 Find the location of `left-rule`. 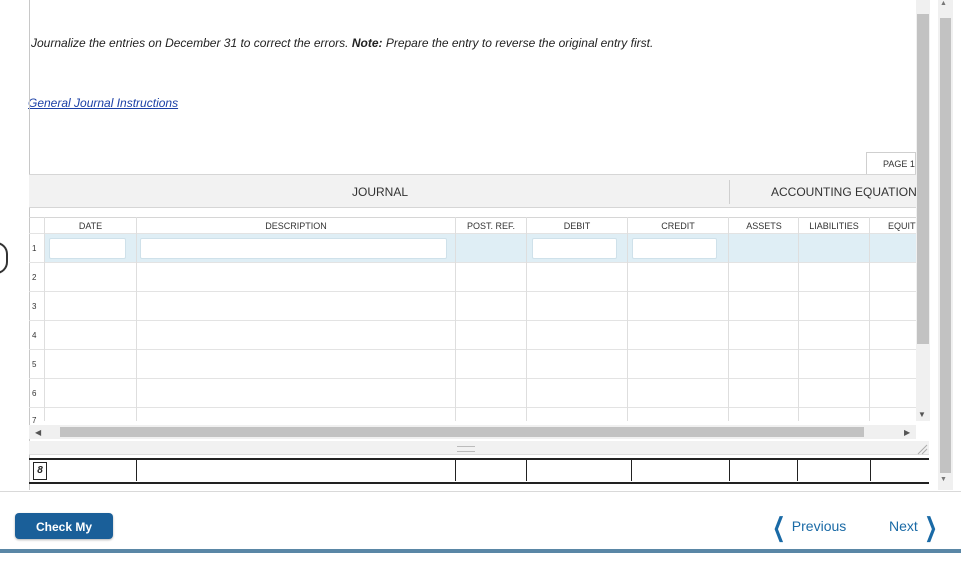

left-rule is located at coordinates (29, 245).